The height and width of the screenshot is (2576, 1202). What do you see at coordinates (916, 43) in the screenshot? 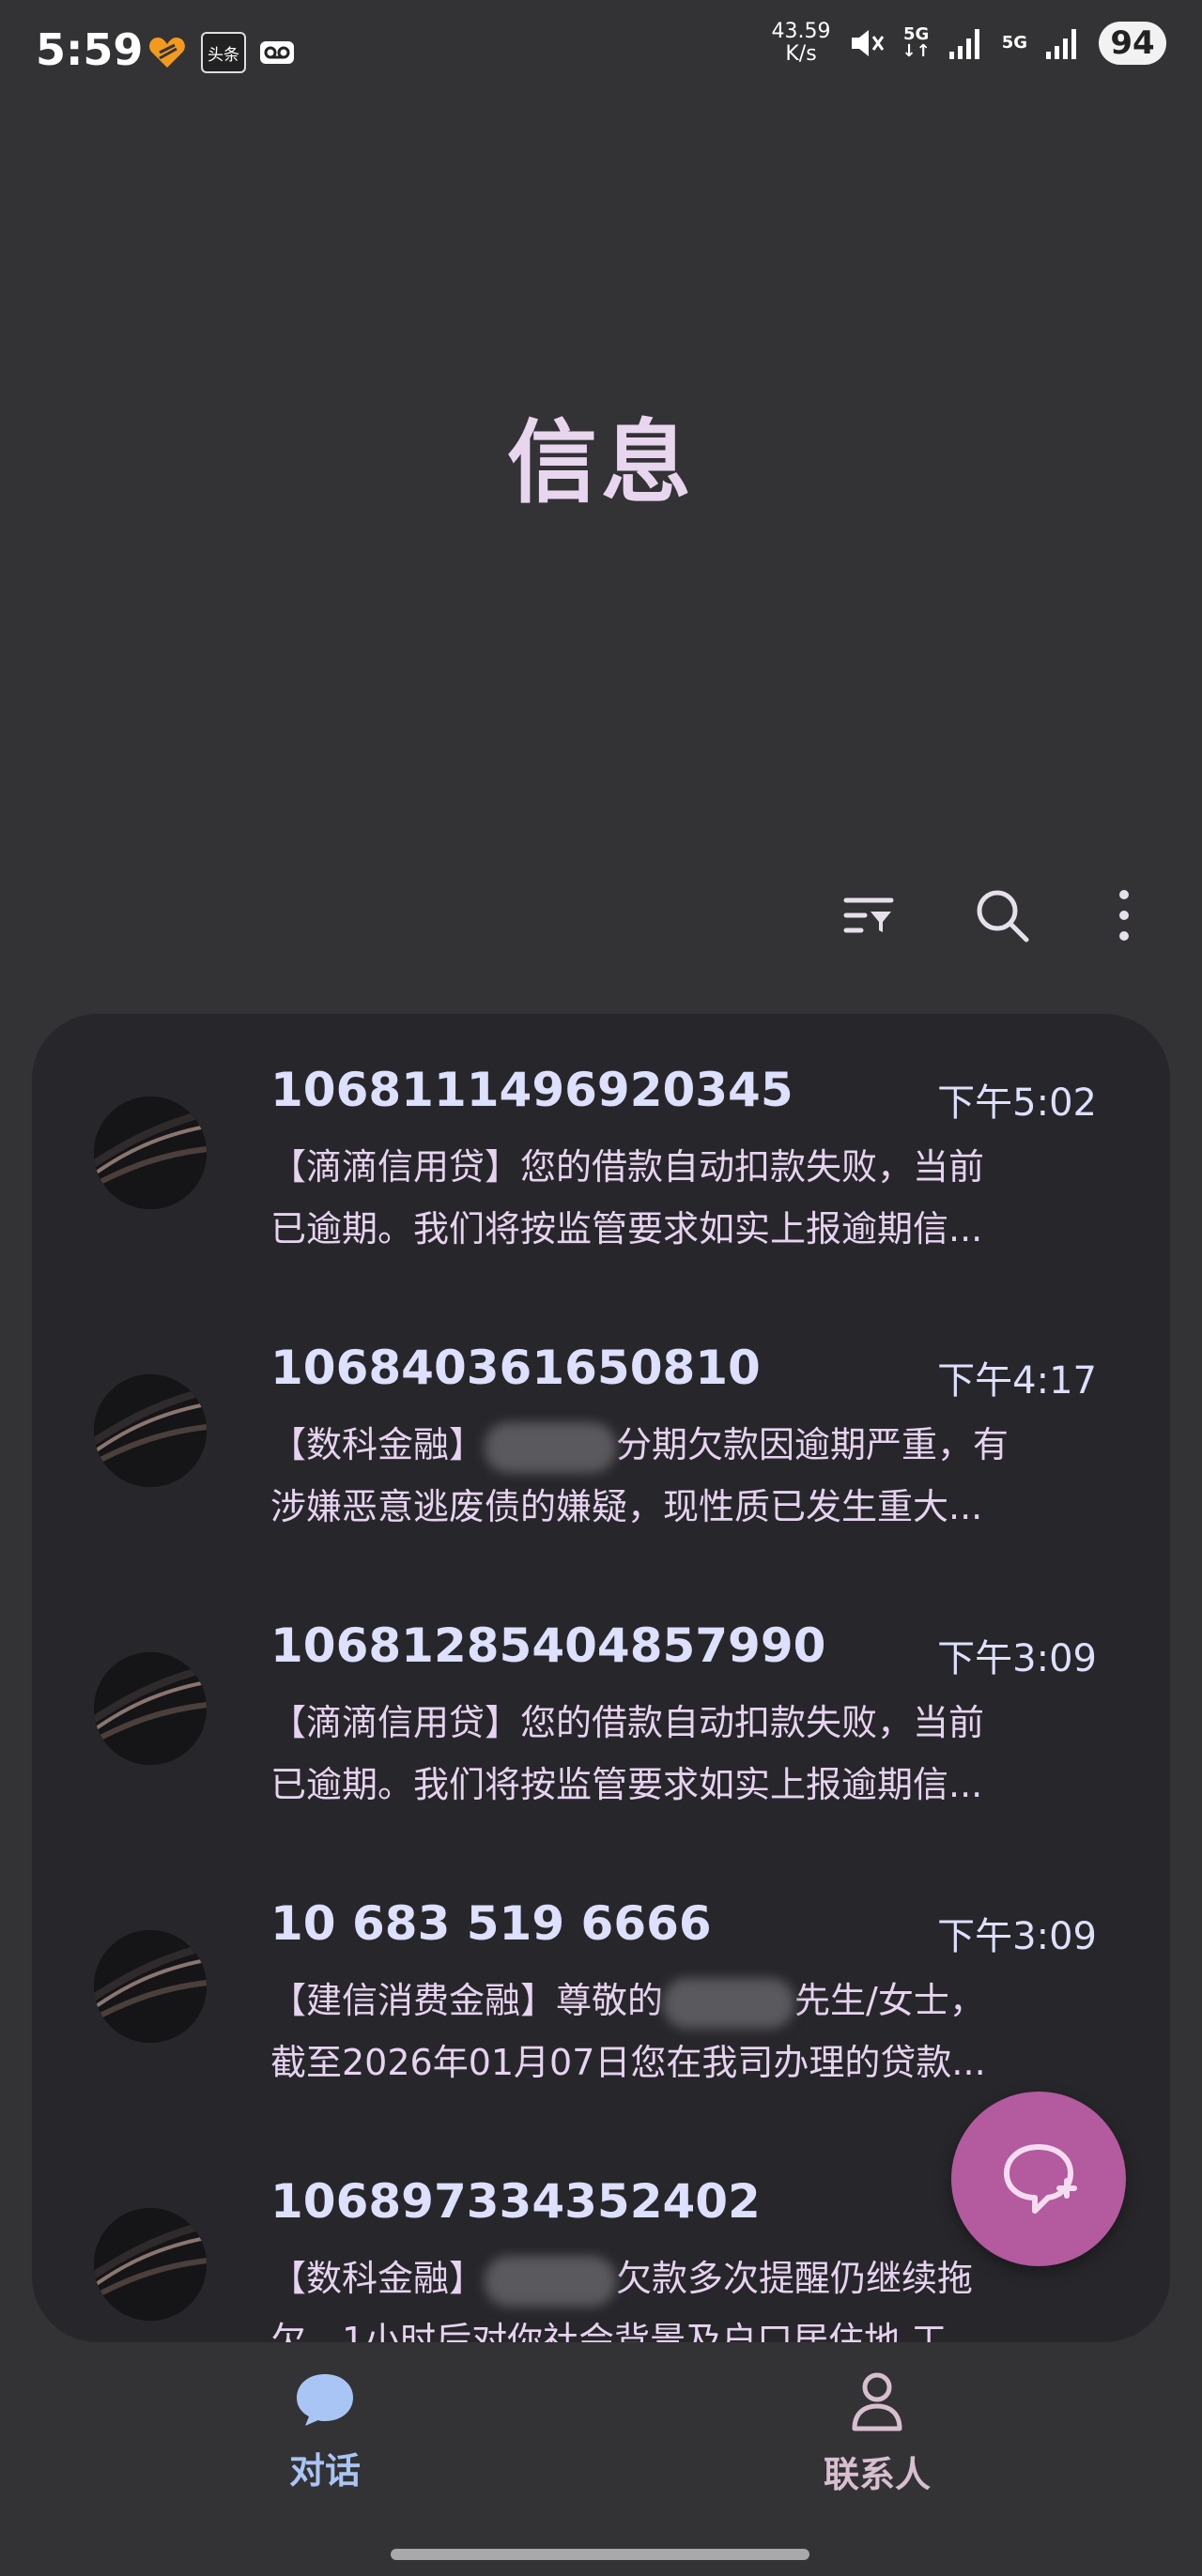
I see `network-type-1: 5G ↓↑` at bounding box center [916, 43].